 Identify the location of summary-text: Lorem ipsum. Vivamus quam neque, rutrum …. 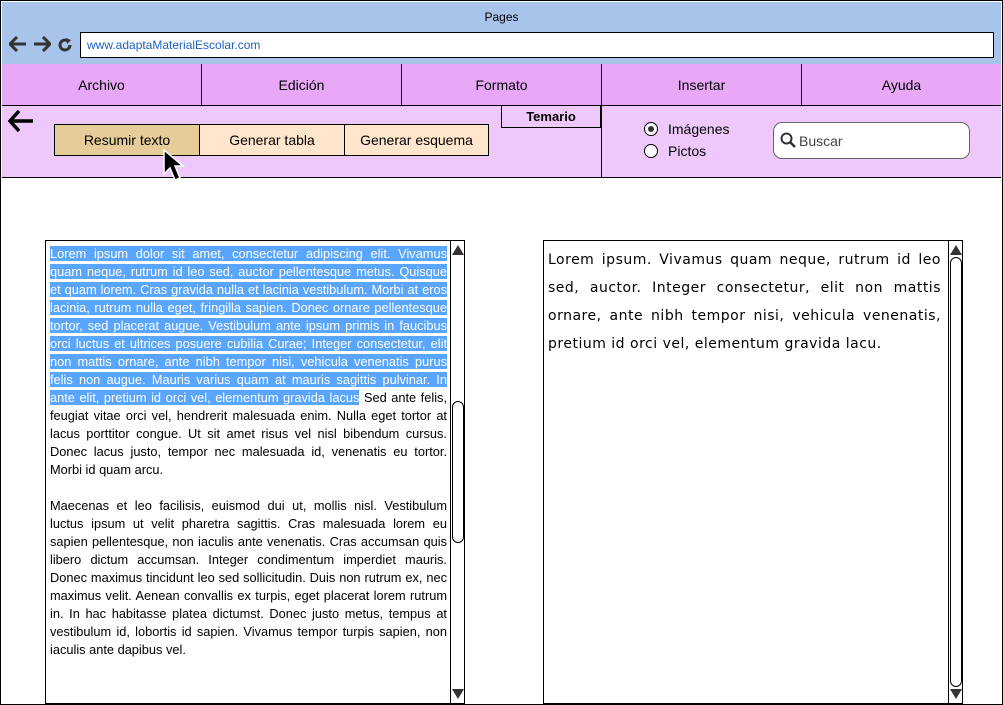
(744, 302).